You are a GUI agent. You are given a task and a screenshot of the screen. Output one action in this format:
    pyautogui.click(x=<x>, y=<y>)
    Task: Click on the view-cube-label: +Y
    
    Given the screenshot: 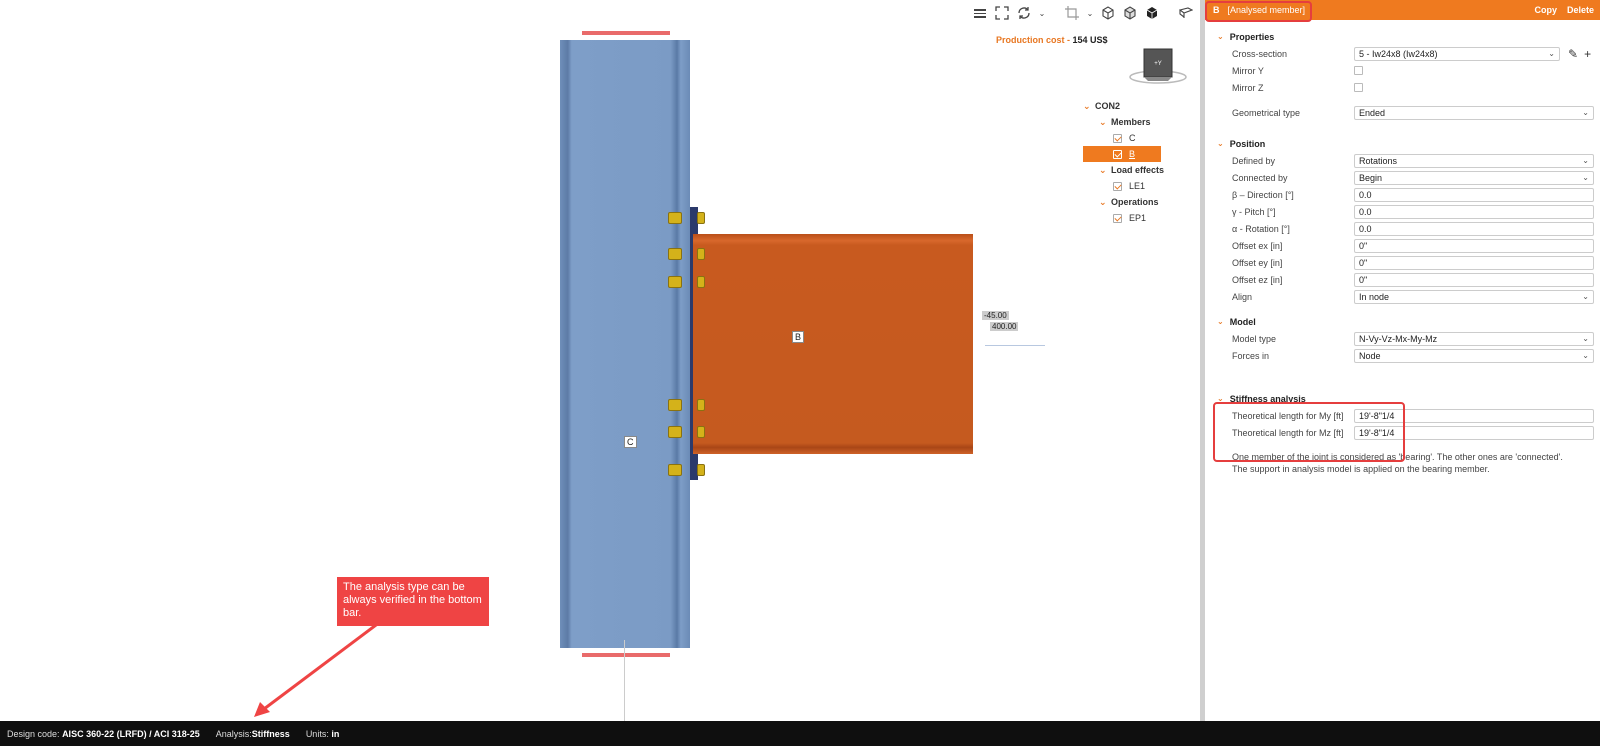 What is the action you would take?
    pyautogui.click(x=1158, y=64)
    